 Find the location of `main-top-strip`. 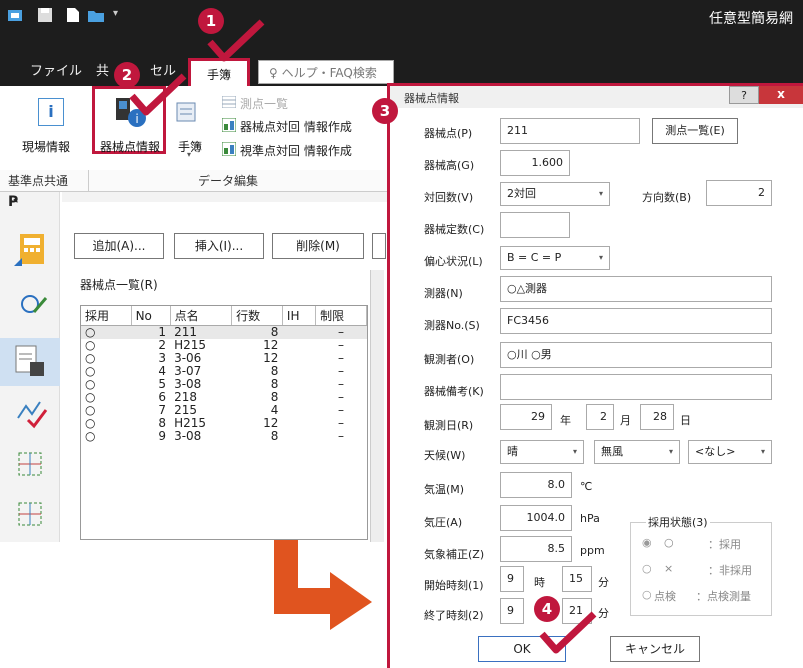

main-top-strip is located at coordinates (227, 197).